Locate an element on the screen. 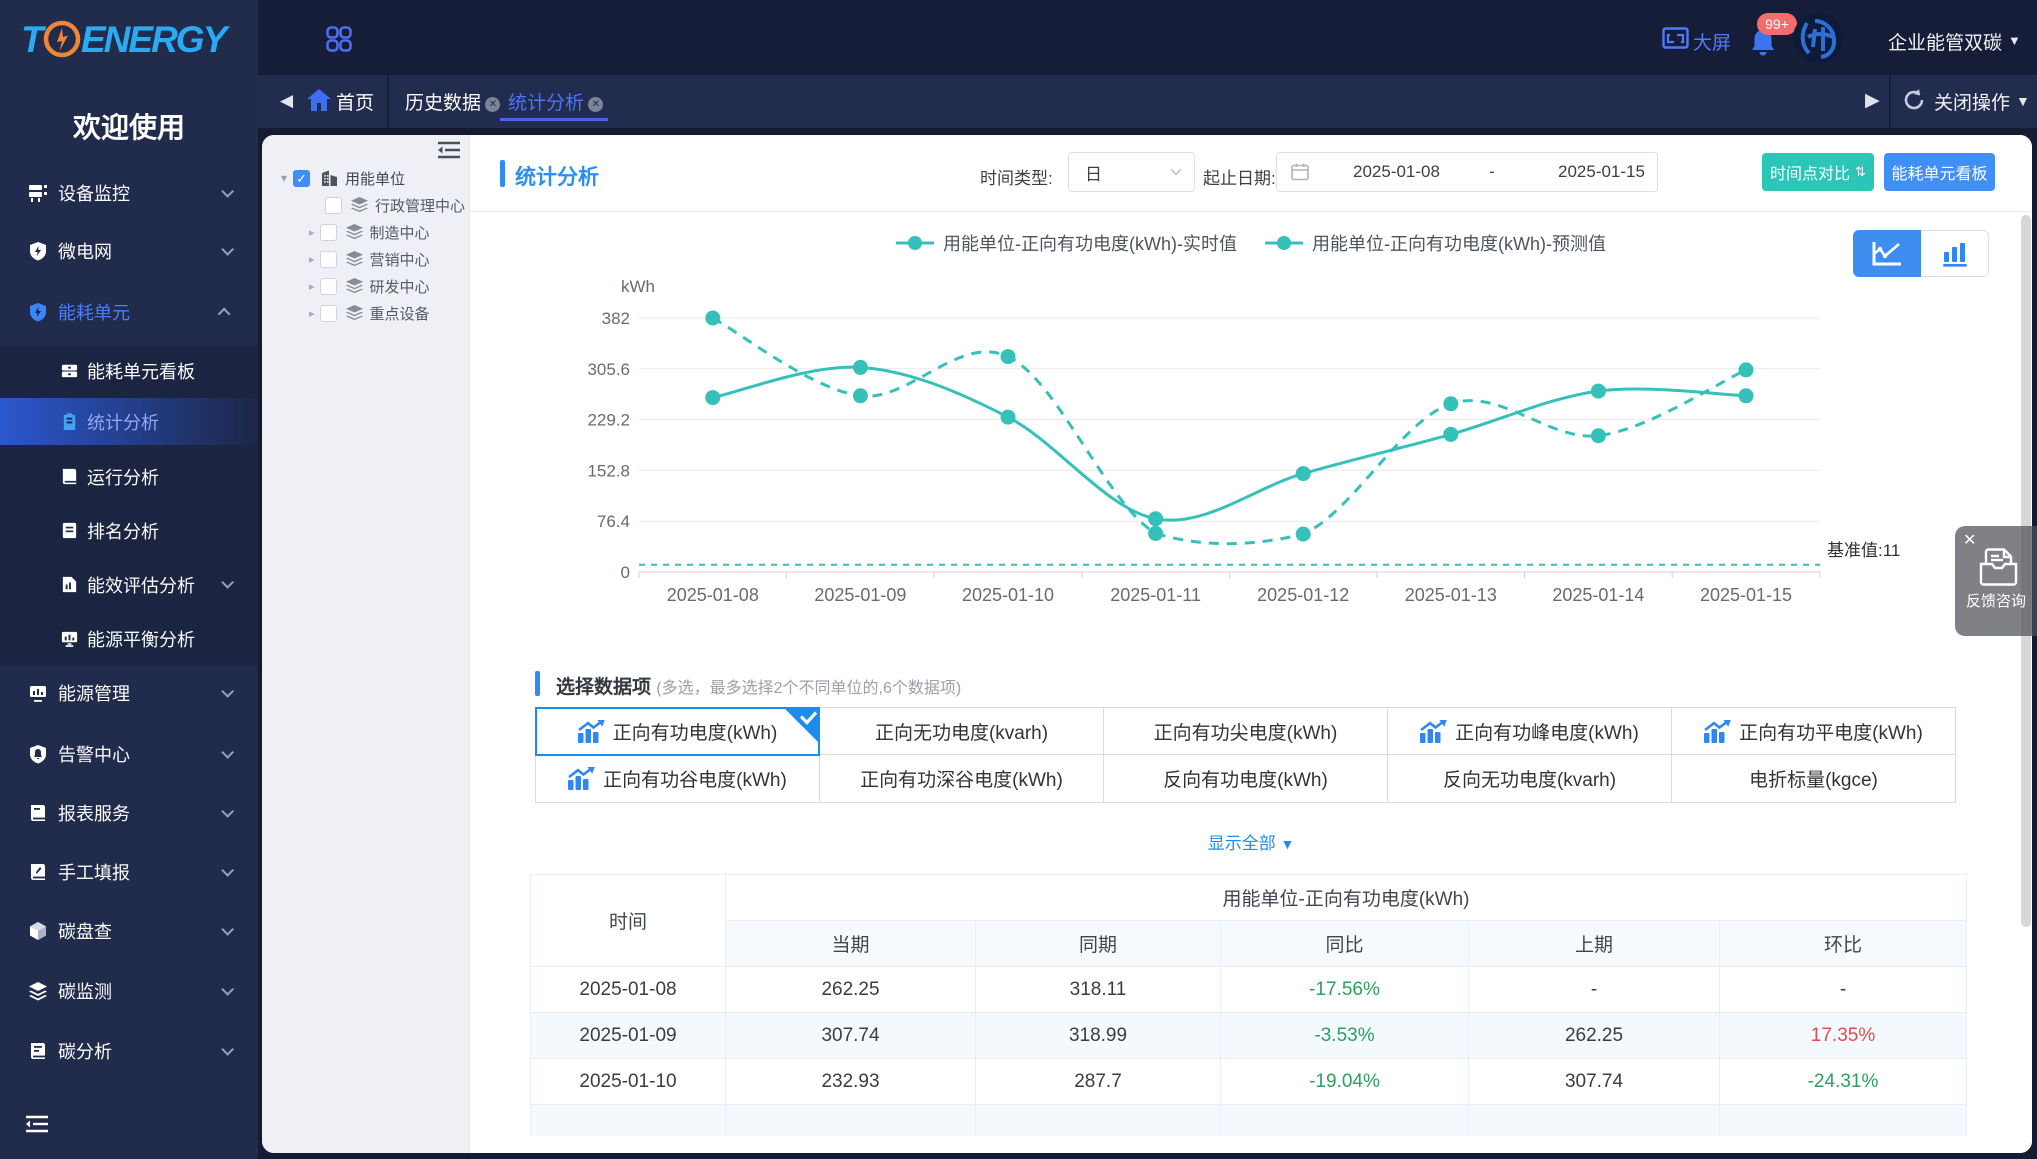 Image resolution: width=2037 pixels, height=1159 pixels. svg-text: 2025-01-12 is located at coordinates (1303, 595).